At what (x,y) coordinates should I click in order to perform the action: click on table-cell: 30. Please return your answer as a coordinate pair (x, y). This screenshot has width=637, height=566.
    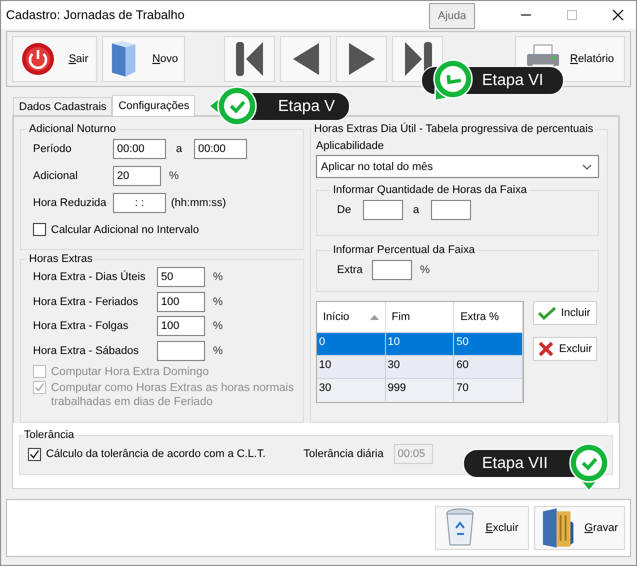
    Looking at the image, I should click on (351, 390).